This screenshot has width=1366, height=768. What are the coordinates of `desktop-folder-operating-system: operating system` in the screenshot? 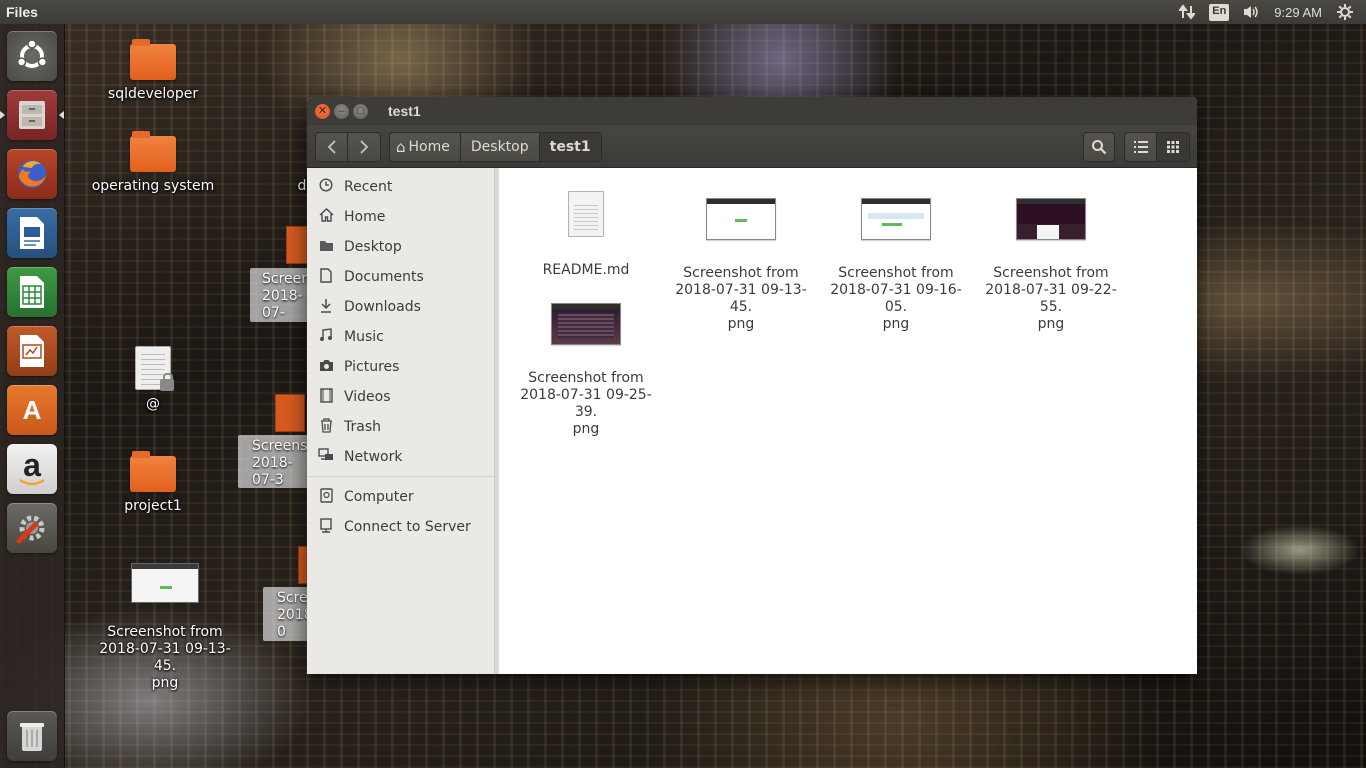 It's located at (153, 163).